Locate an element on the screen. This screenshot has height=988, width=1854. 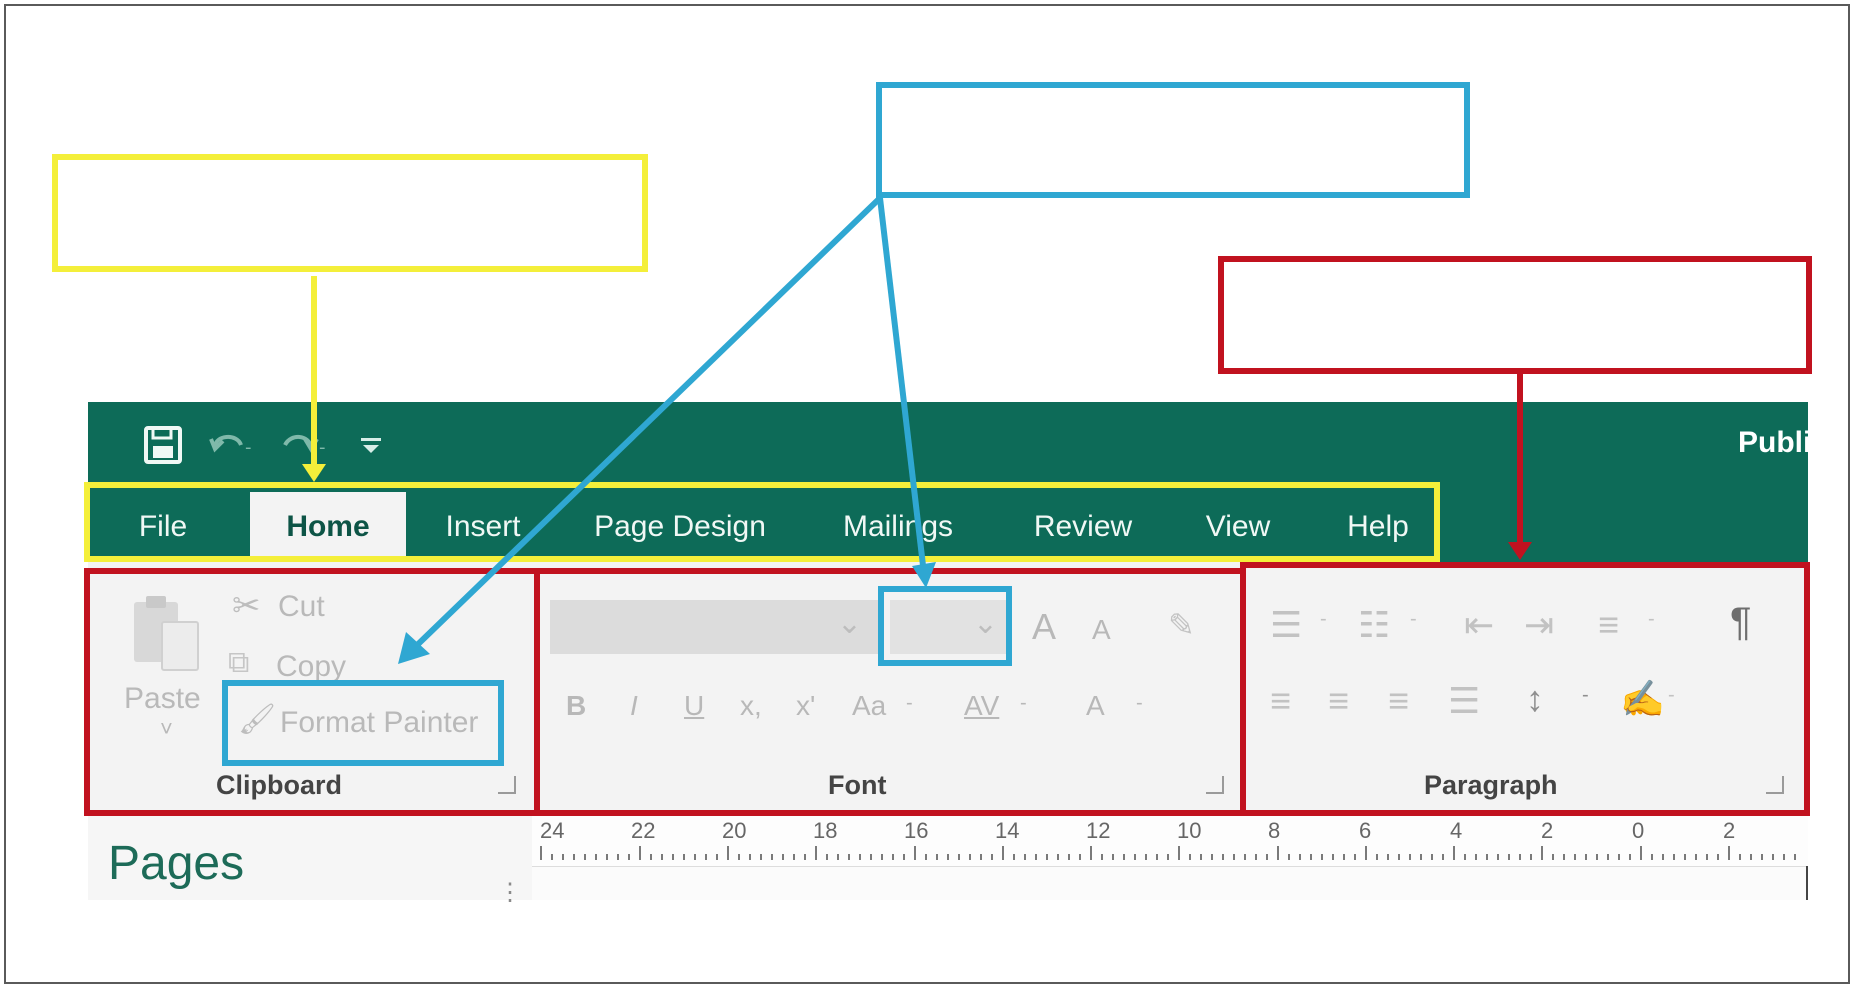
vertical-divider is located at coordinates (1807, 883).